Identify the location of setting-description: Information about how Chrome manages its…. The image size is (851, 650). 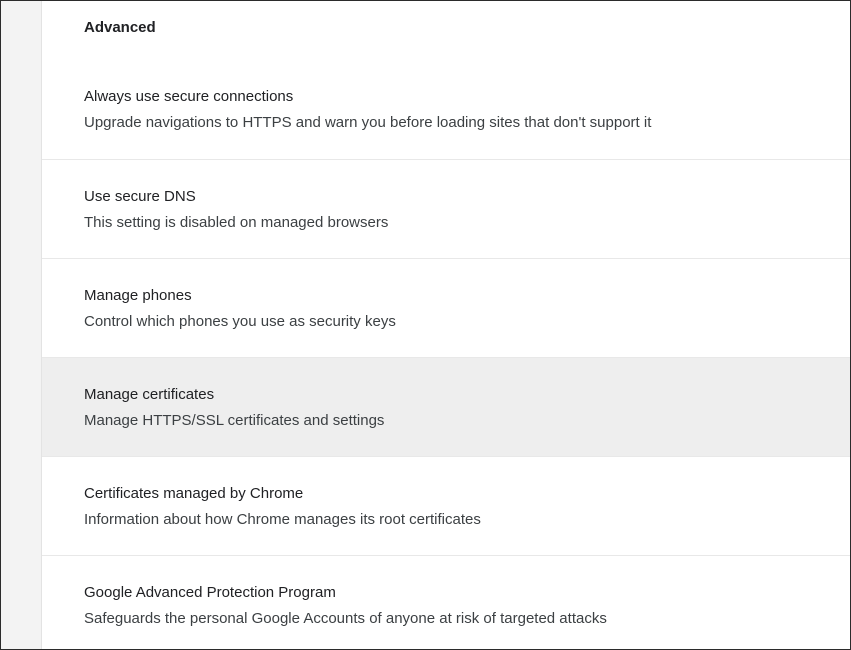
(282, 519).